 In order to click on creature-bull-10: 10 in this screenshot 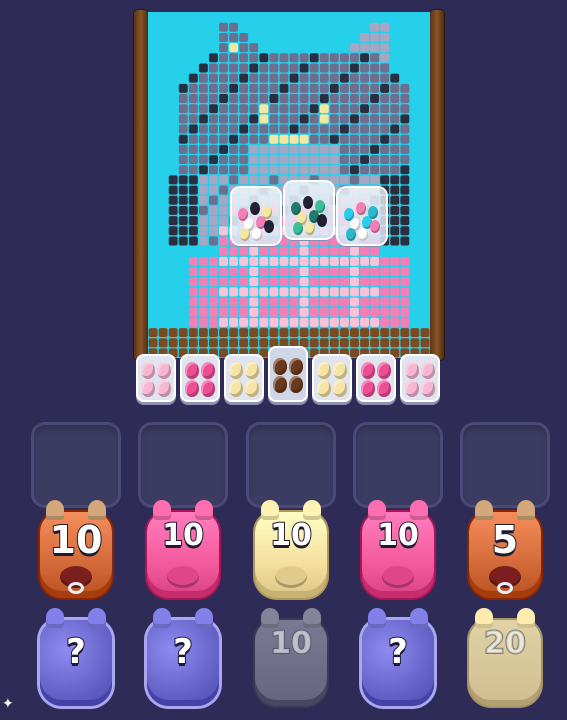, I will do `click(76, 550)`.